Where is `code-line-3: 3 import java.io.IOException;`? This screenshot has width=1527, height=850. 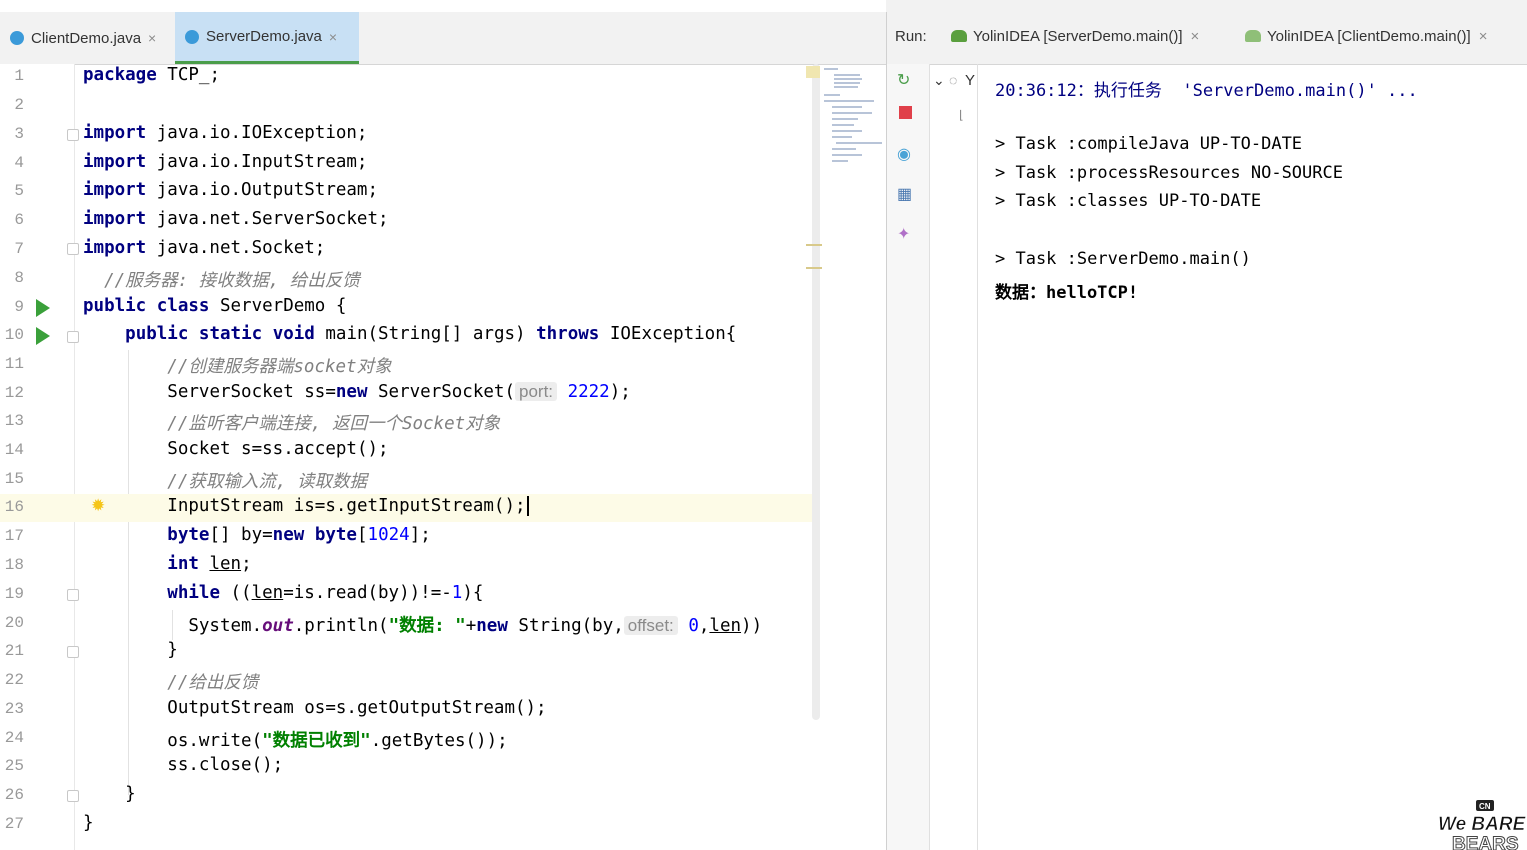
code-line-3: 3 import java.io.IOException; is located at coordinates (443, 135).